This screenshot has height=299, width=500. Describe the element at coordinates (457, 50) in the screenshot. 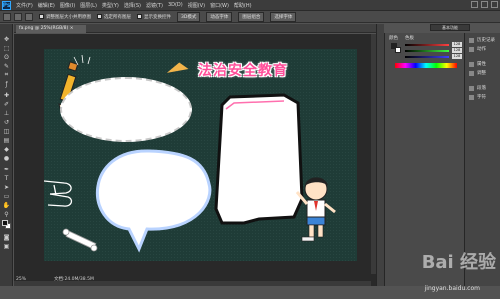

I see `green-value: 128` at that location.